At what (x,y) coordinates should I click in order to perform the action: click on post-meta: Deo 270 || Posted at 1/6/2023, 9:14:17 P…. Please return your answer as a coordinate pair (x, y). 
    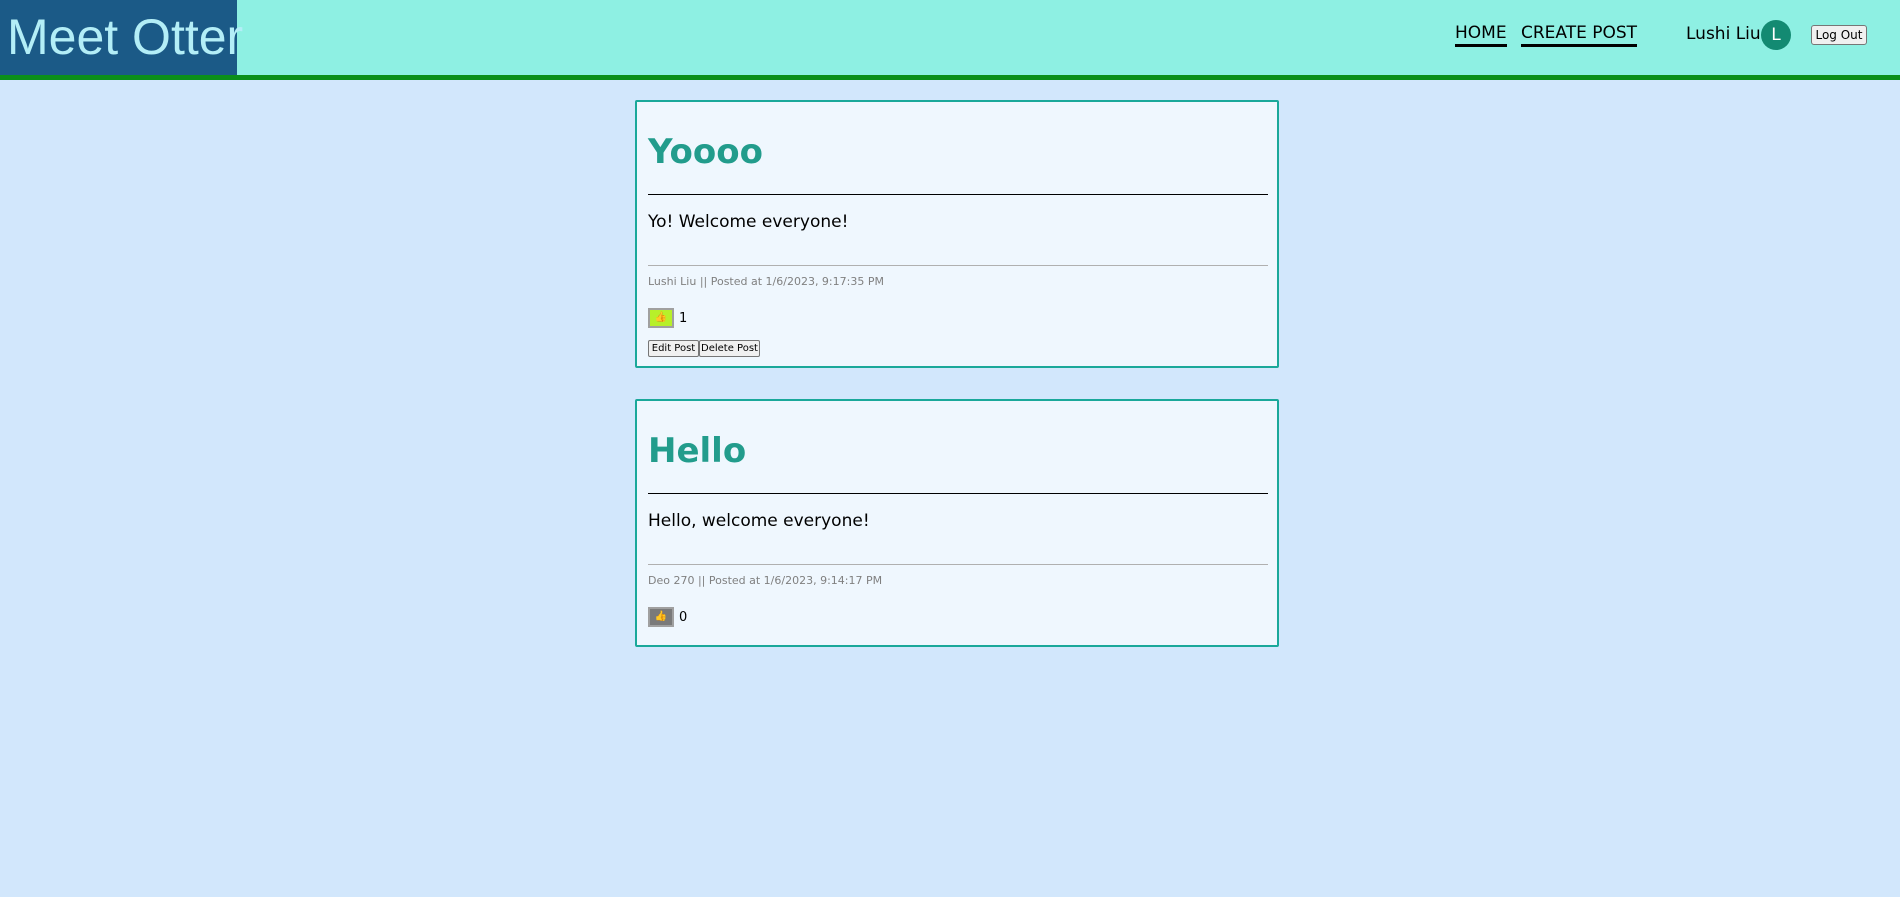
    Looking at the image, I should click on (765, 580).